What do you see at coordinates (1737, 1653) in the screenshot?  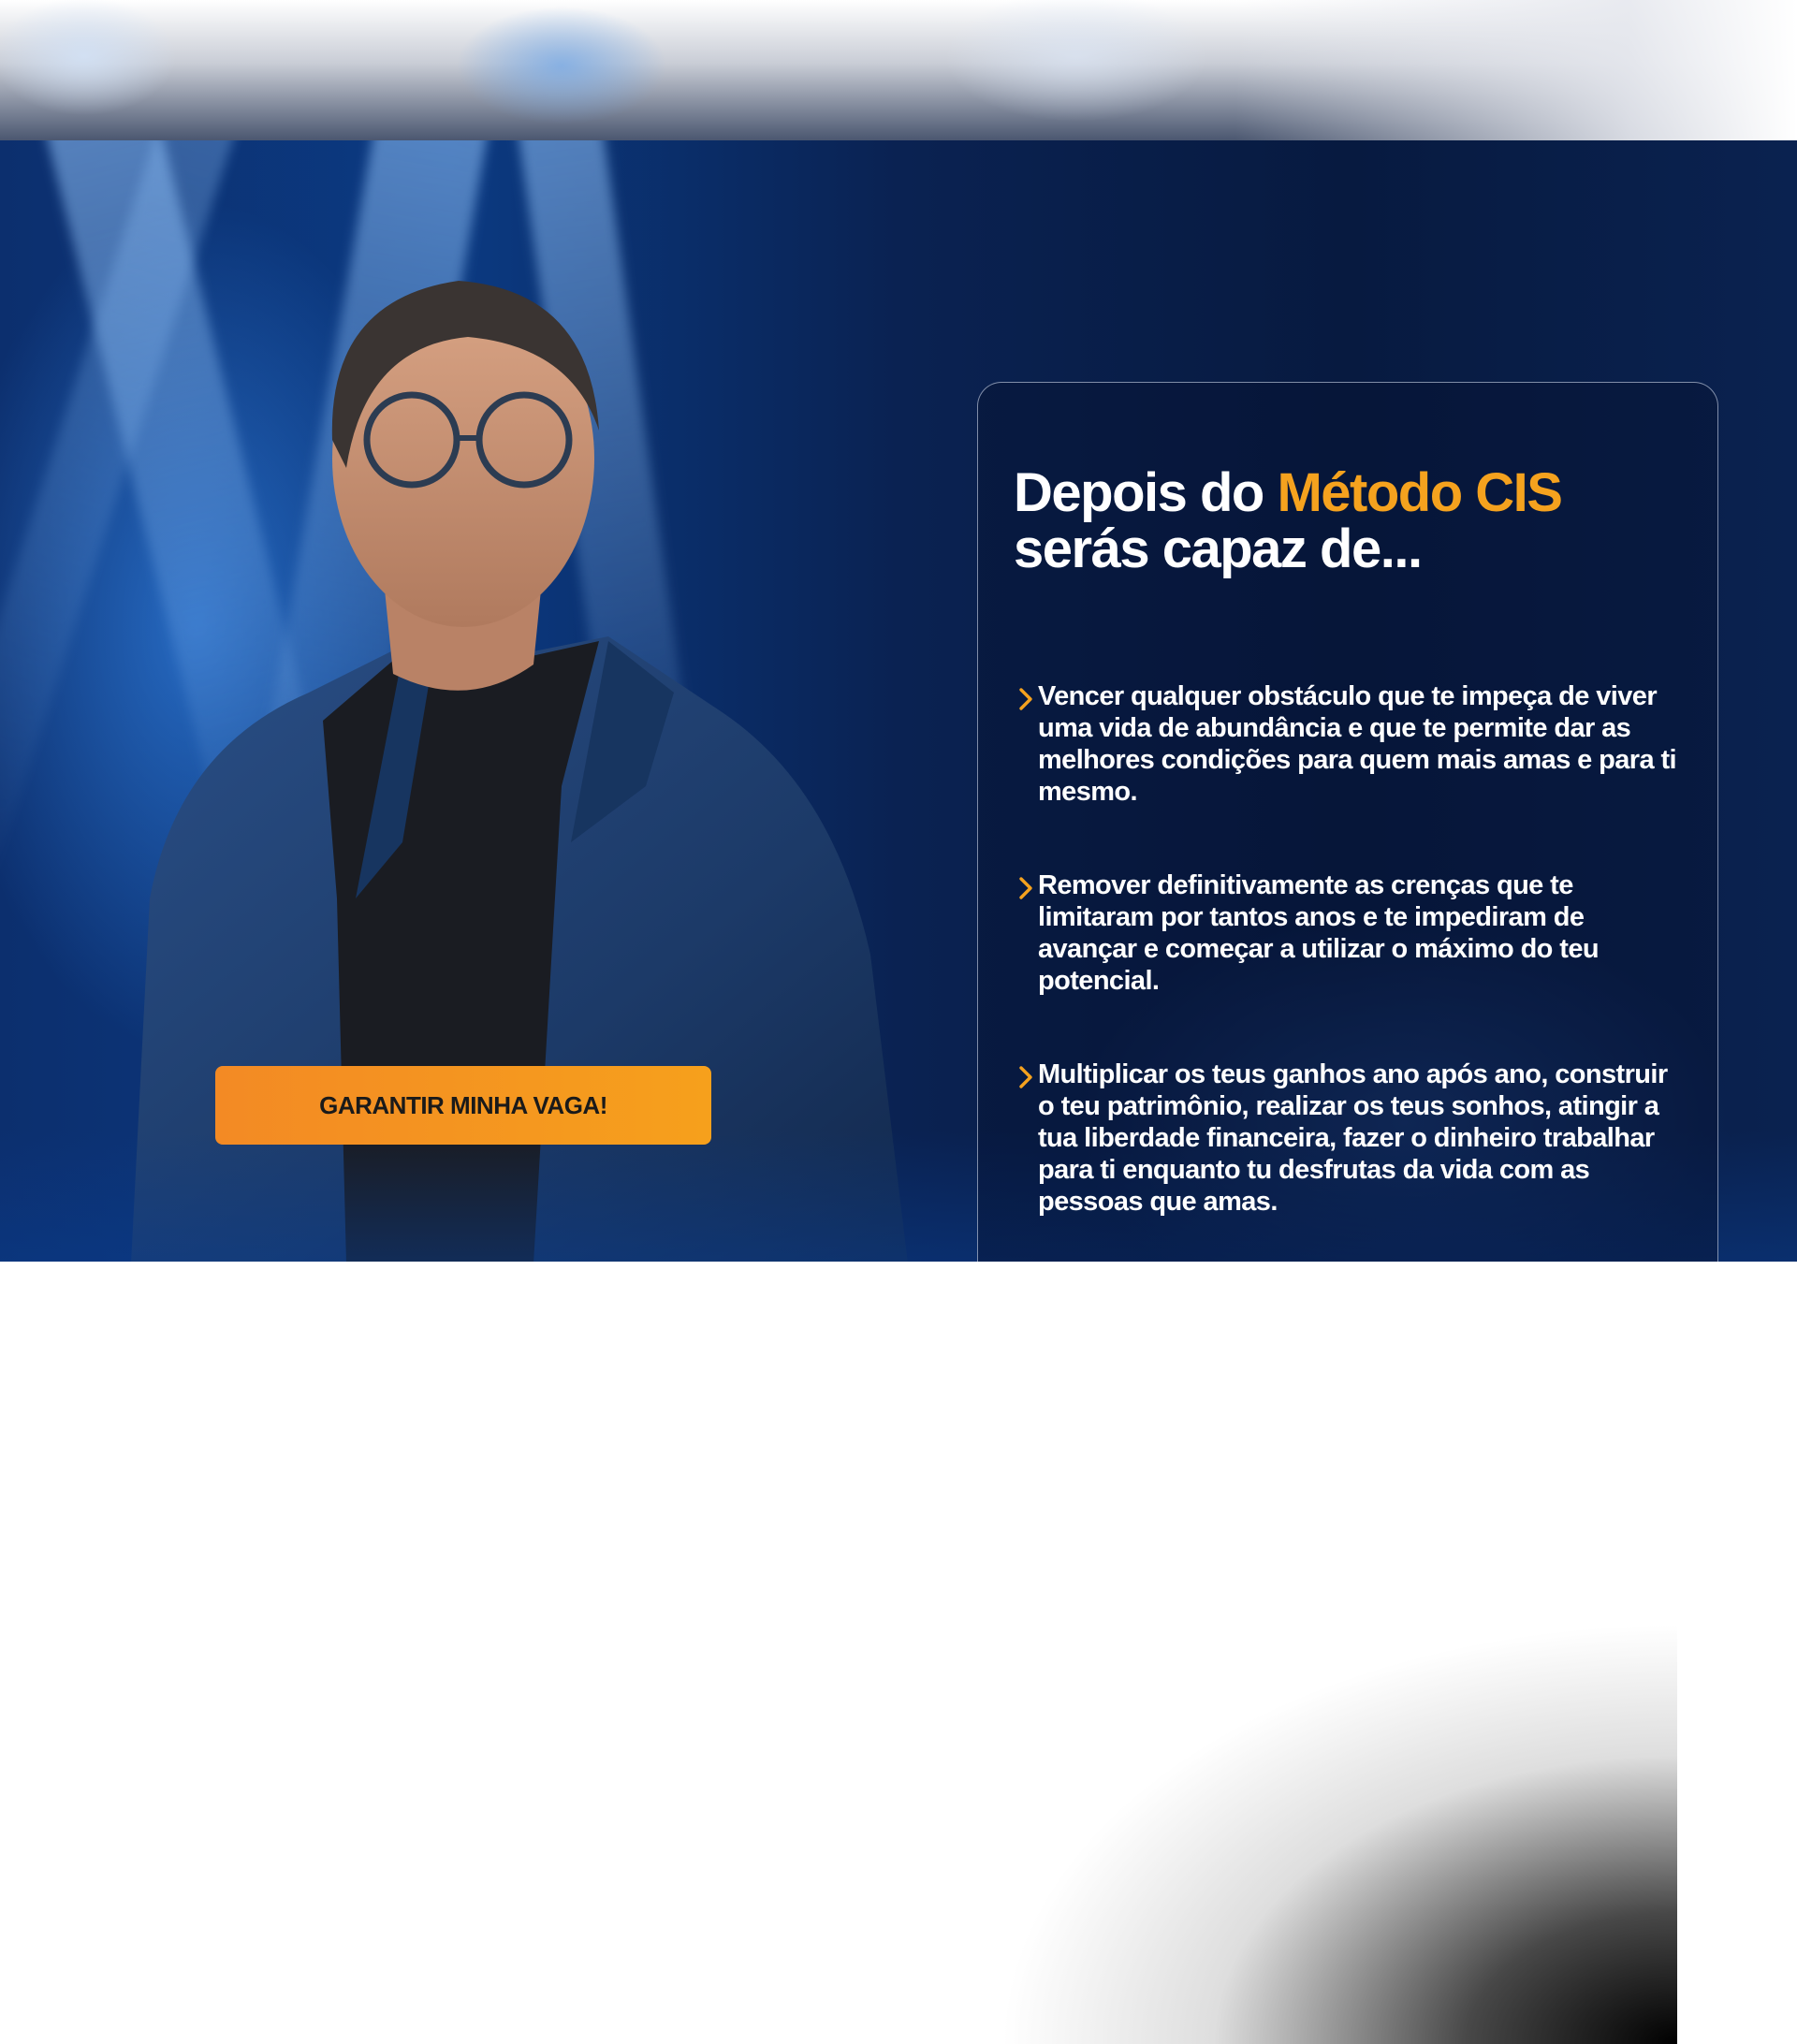 I see `lower-right-edge` at bounding box center [1737, 1653].